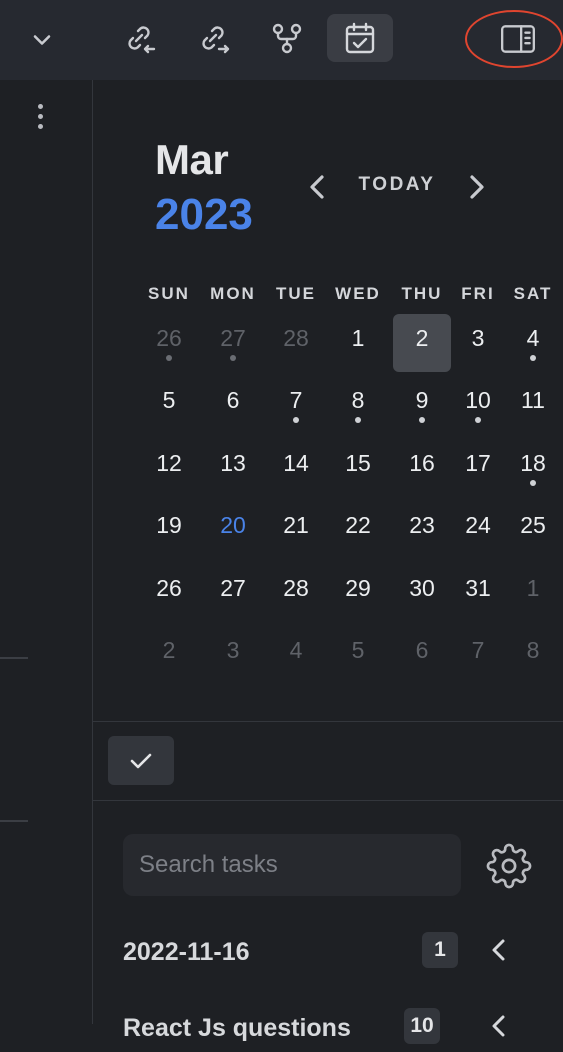 The width and height of the screenshot is (563, 1052). I want to click on calendar-day: 21, so click(296, 530).